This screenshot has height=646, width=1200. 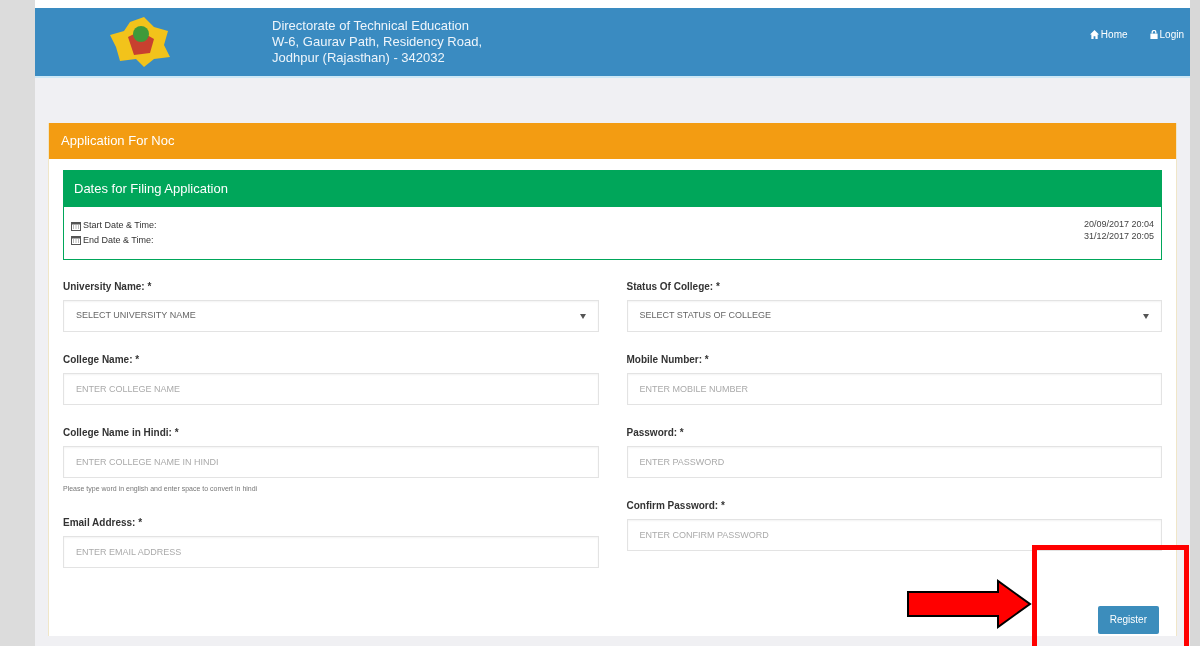 I want to click on register-button: Register, so click(x=1128, y=619).